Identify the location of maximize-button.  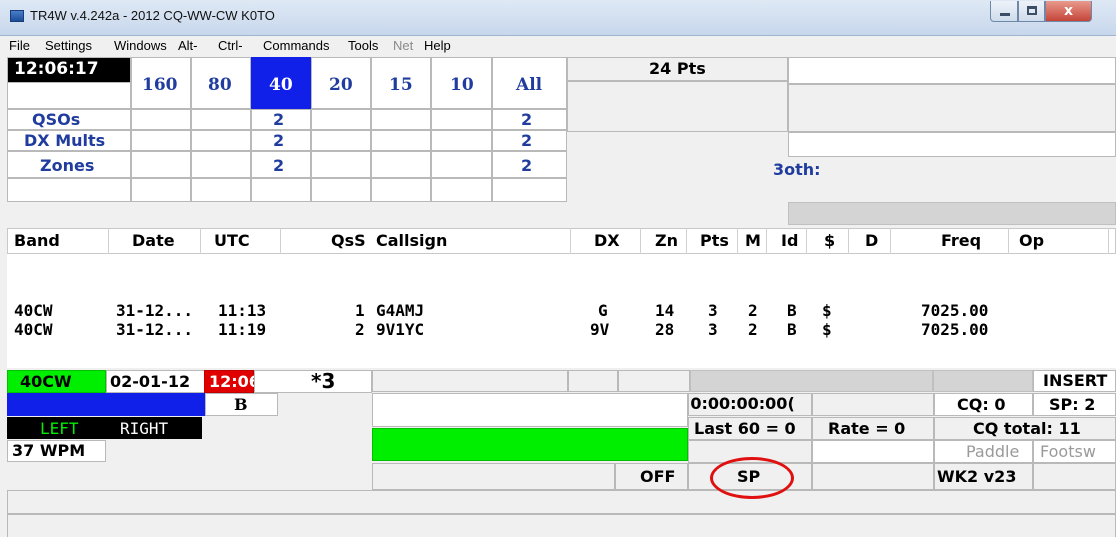
(1031, 11).